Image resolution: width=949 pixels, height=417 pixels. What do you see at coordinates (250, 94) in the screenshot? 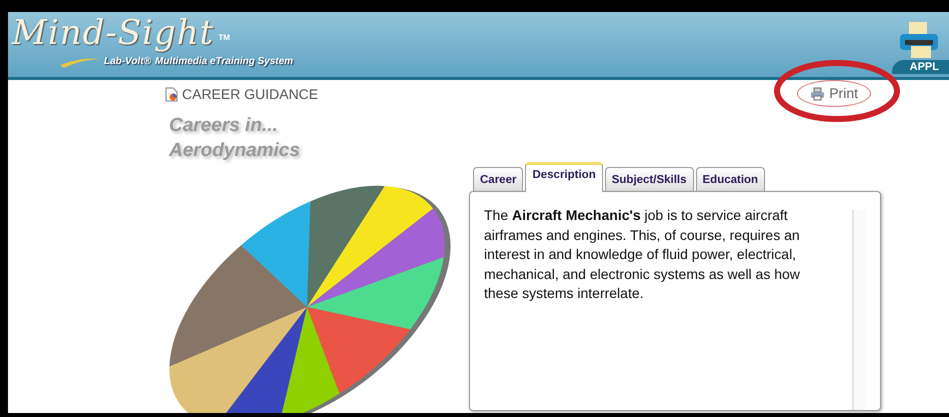
I see `section-label: CAREER GUIDANCE` at bounding box center [250, 94].